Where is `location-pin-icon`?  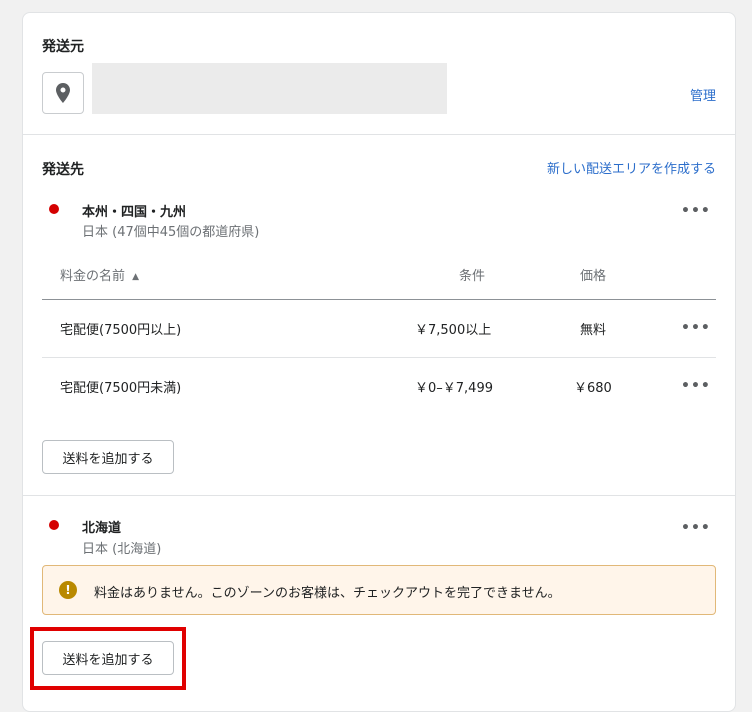
location-pin-icon is located at coordinates (63, 93).